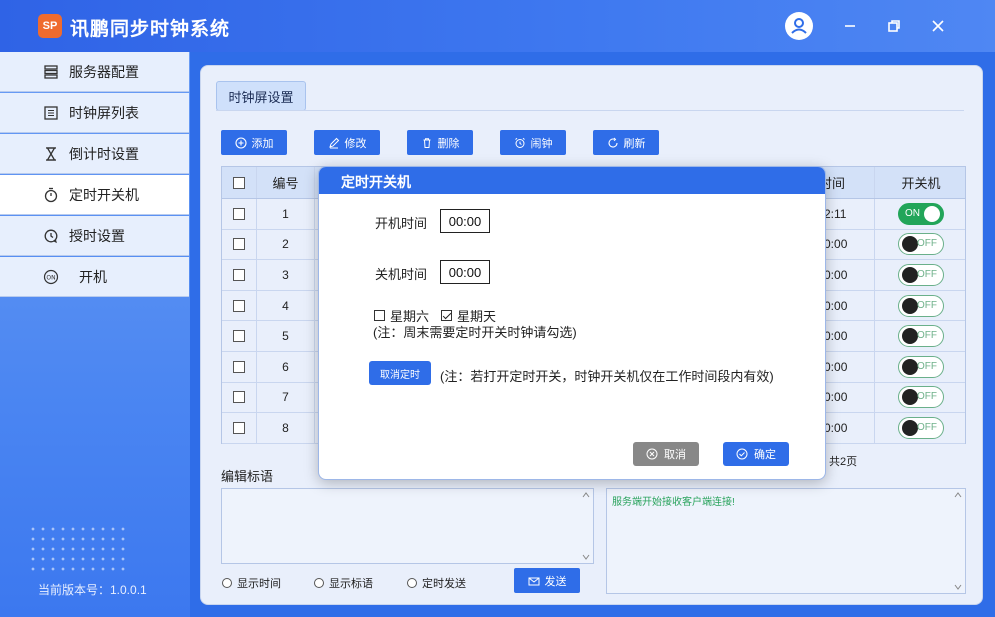 The height and width of the screenshot is (617, 995). Describe the element at coordinates (440, 142) in the screenshot. I see `delete-button: 删除` at that location.